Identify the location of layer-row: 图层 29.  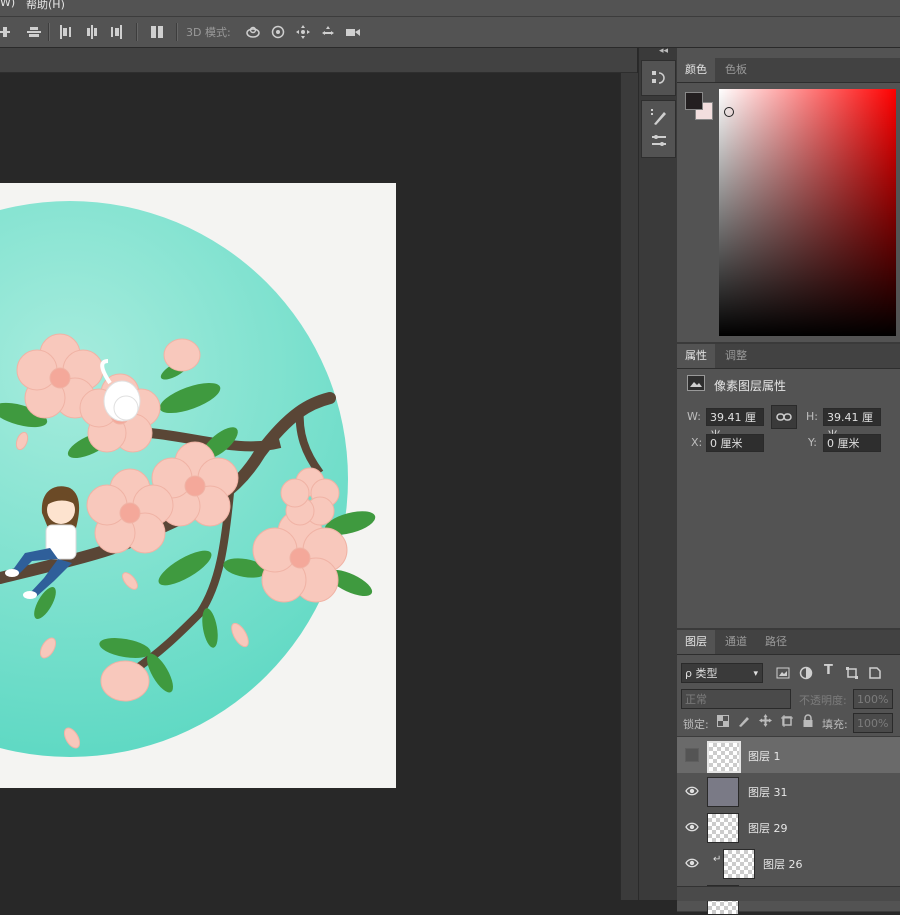
(788, 827).